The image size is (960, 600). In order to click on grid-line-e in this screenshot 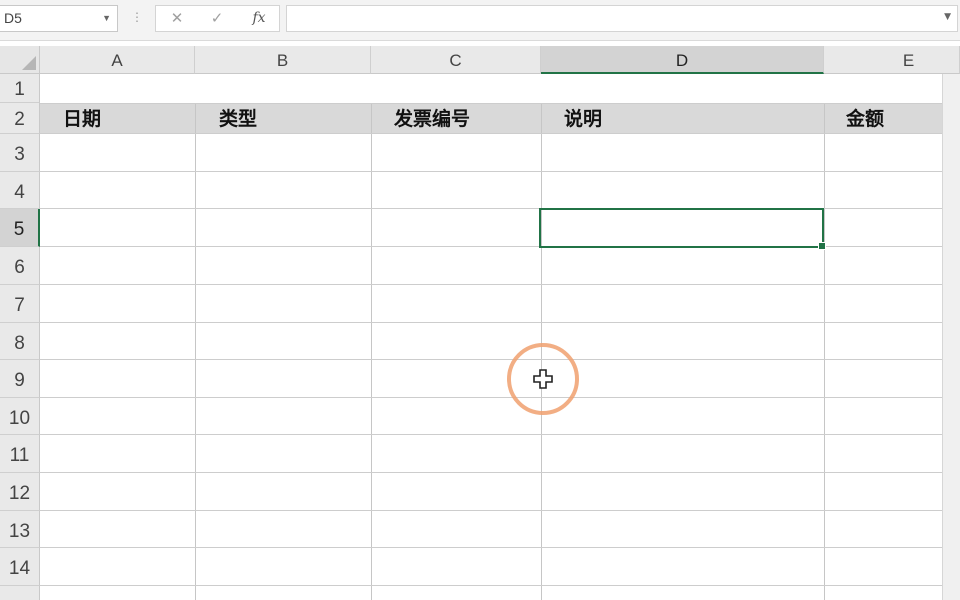, I will do `click(824, 351)`.